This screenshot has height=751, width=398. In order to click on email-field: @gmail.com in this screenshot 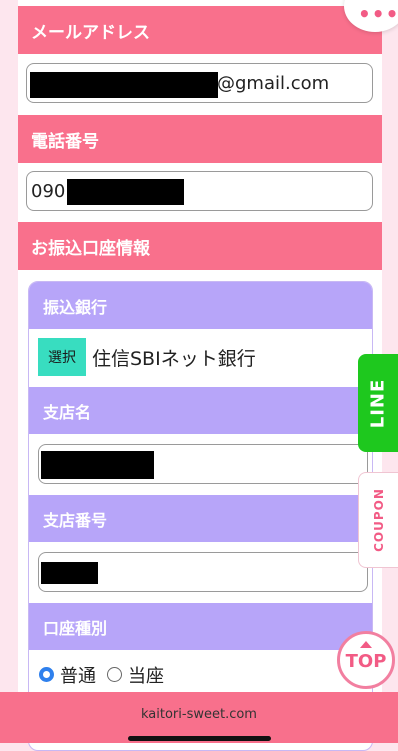, I will do `click(199, 83)`.